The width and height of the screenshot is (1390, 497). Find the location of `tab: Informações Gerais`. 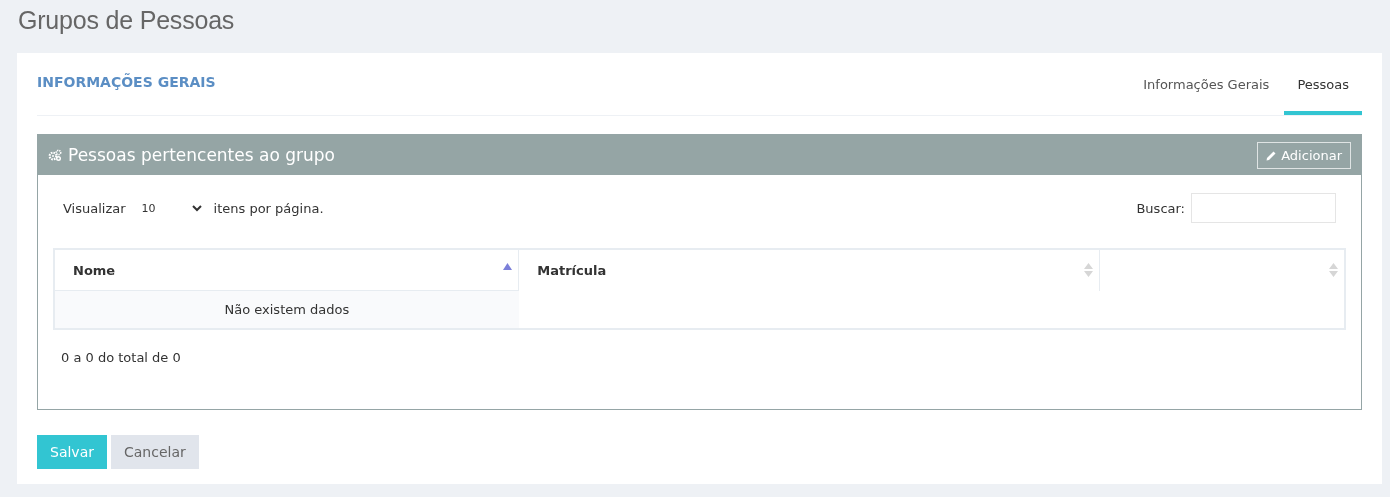

tab: Informações Gerais is located at coordinates (1206, 84).